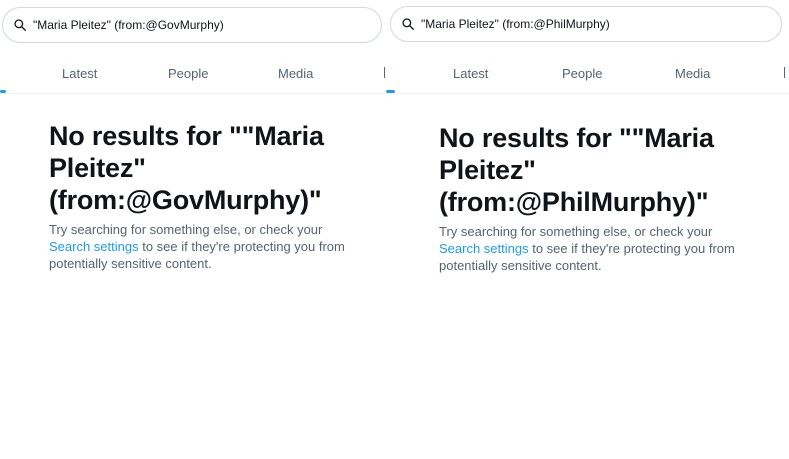  I want to click on search-query: "Maria Pleitez" (from:@GovMurphy), so click(128, 25).